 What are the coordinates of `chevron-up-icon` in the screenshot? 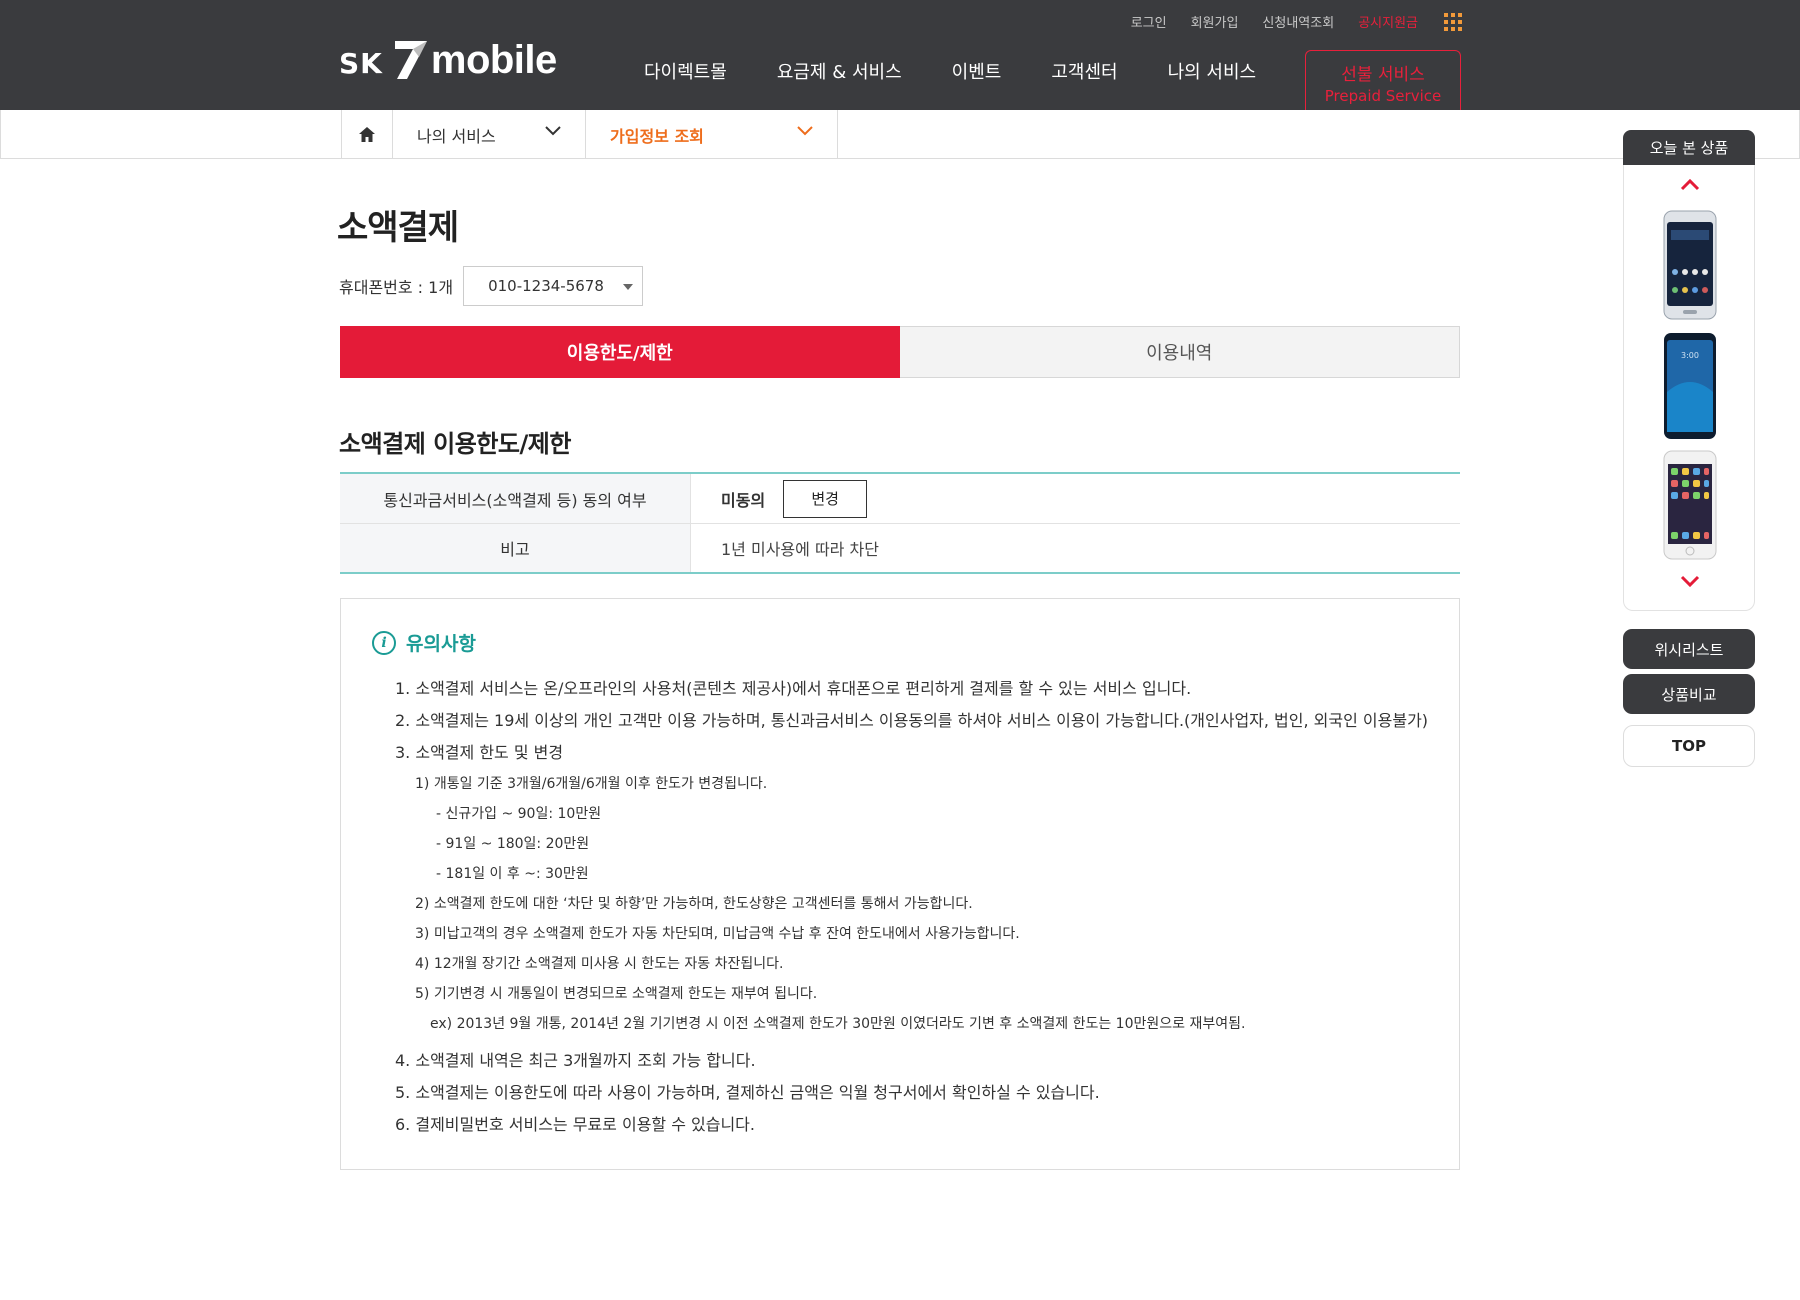 It's located at (1690, 185).